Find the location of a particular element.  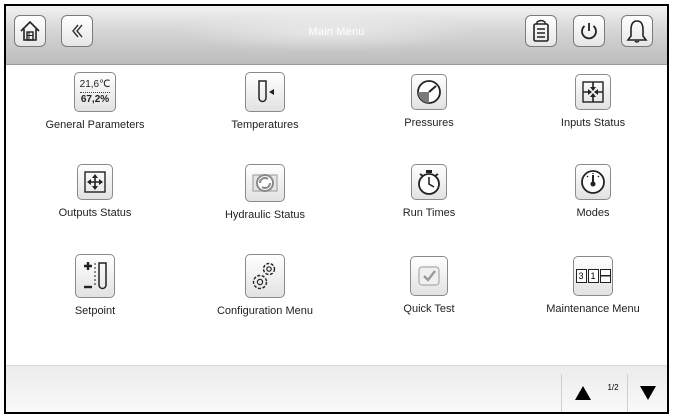

top-bar: Main Menu is located at coordinates (336, 35).